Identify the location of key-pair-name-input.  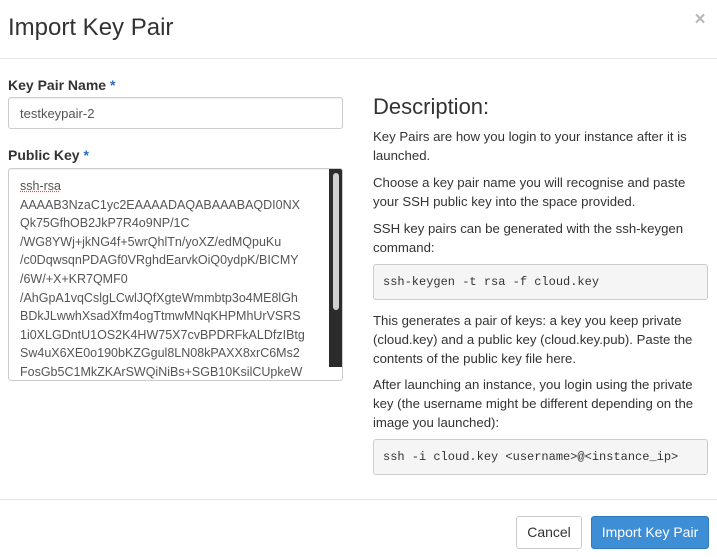
(175, 113).